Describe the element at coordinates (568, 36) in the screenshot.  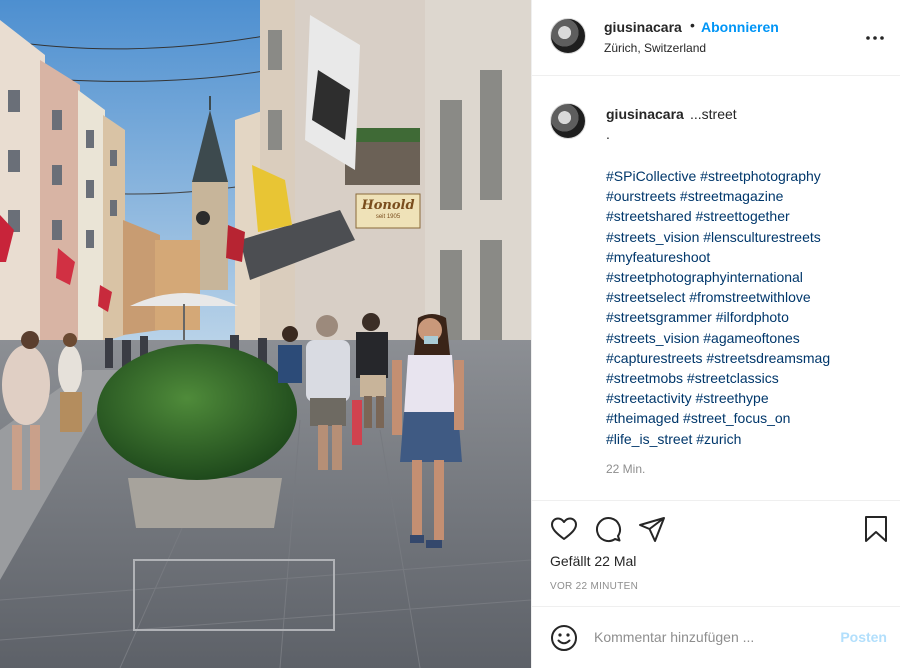
I see `avatar` at that location.